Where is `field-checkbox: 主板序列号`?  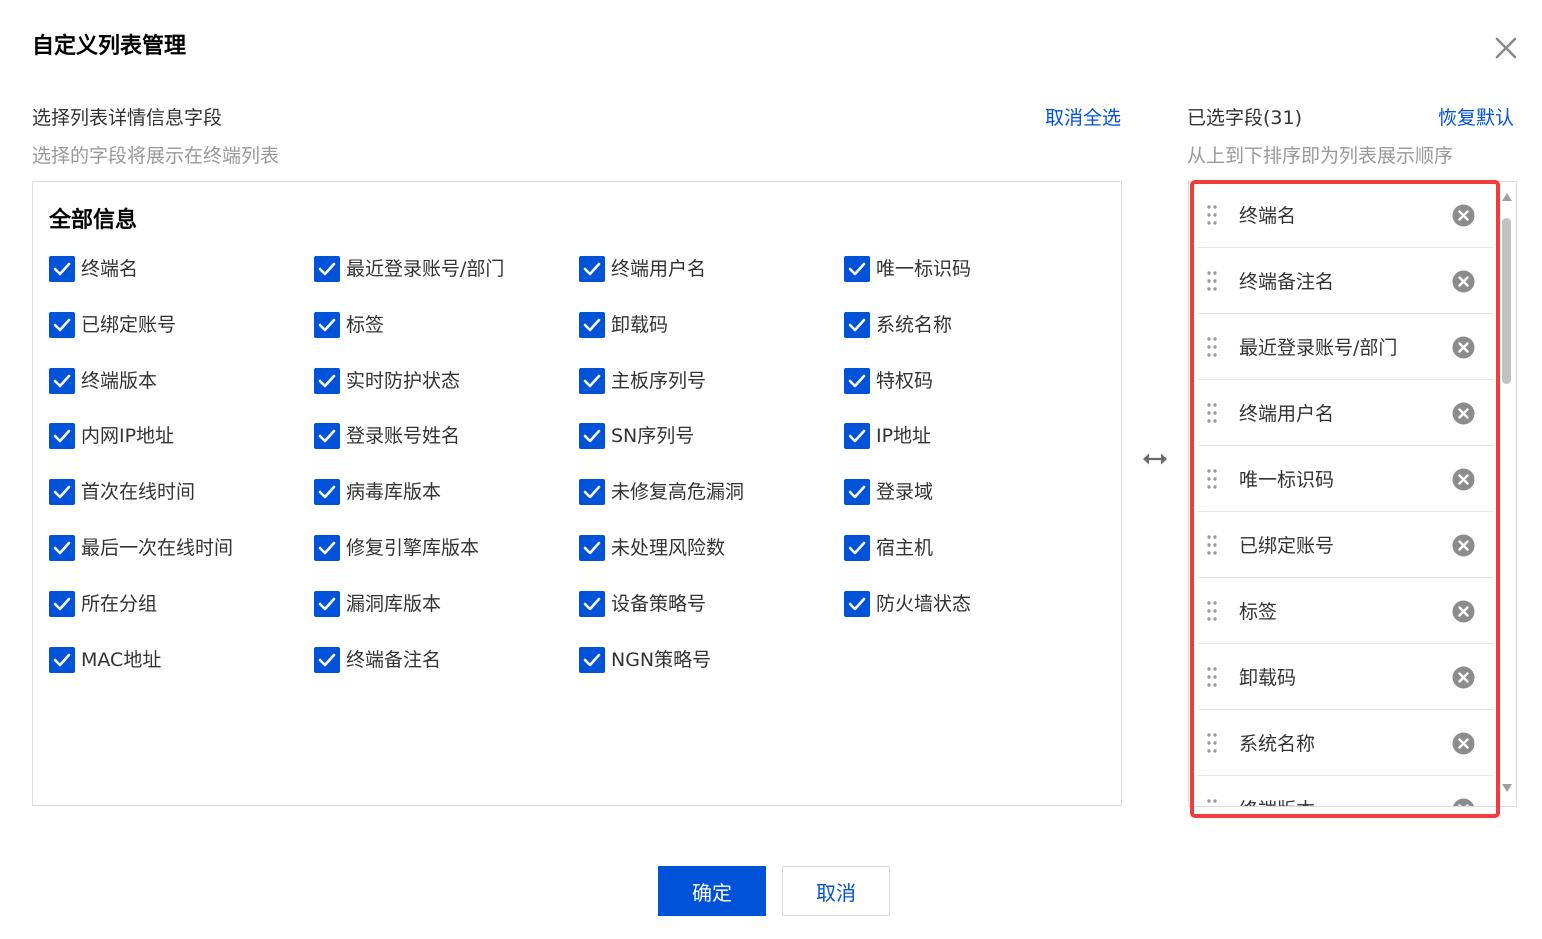
field-checkbox: 主板序列号 is located at coordinates (711, 395).